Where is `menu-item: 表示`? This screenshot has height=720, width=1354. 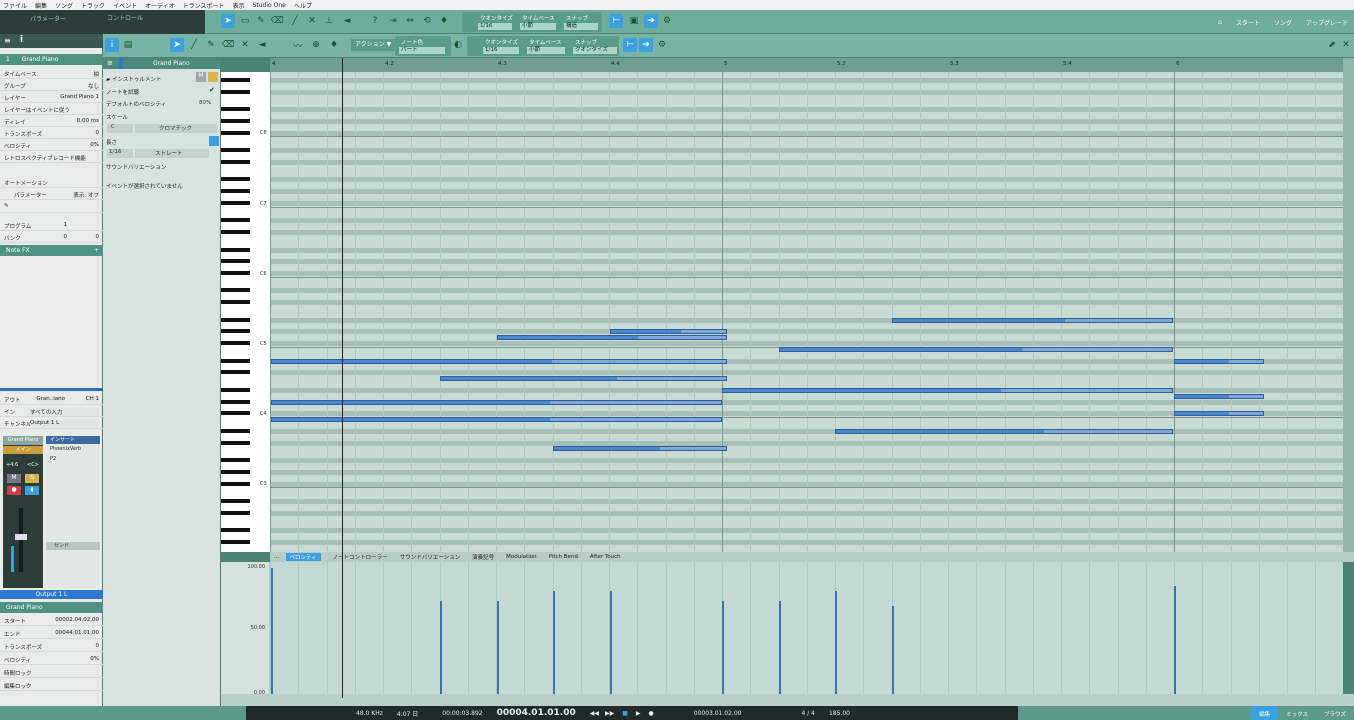
menu-item: 表示 is located at coordinates (239, 5).